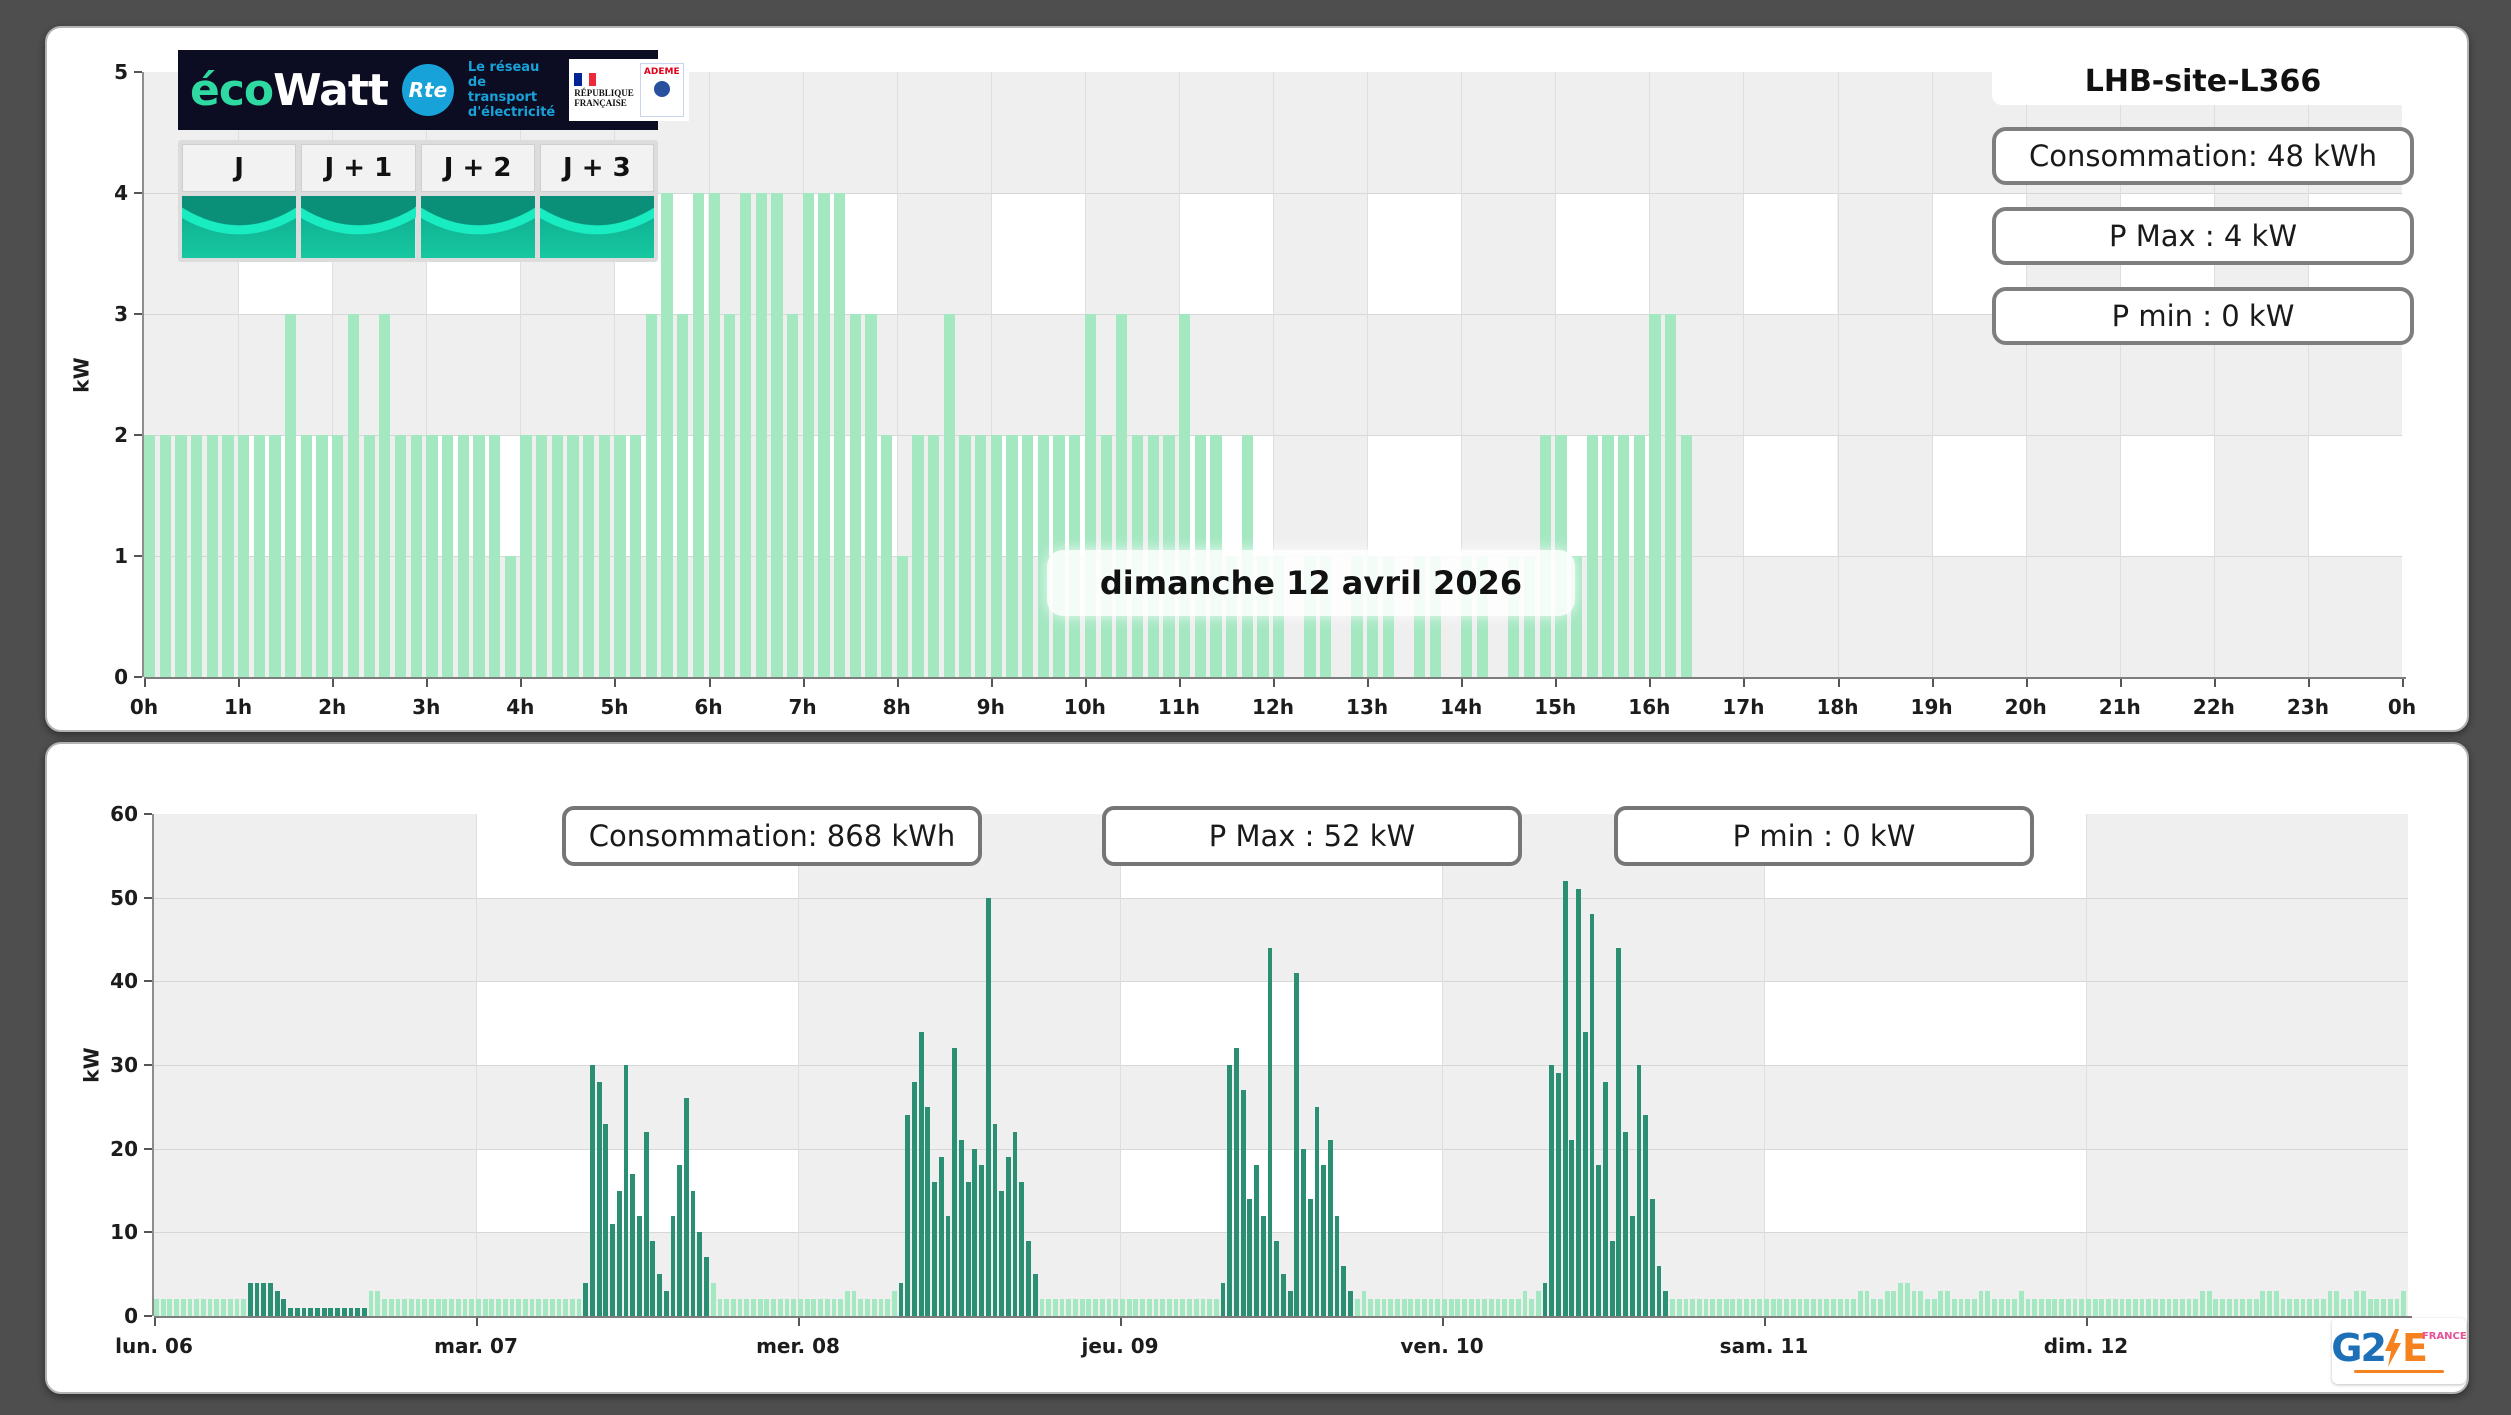 This screenshot has height=1415, width=2511. What do you see at coordinates (1764, 1346) in the screenshot?
I see `x-tick-label: sam. 11` at bounding box center [1764, 1346].